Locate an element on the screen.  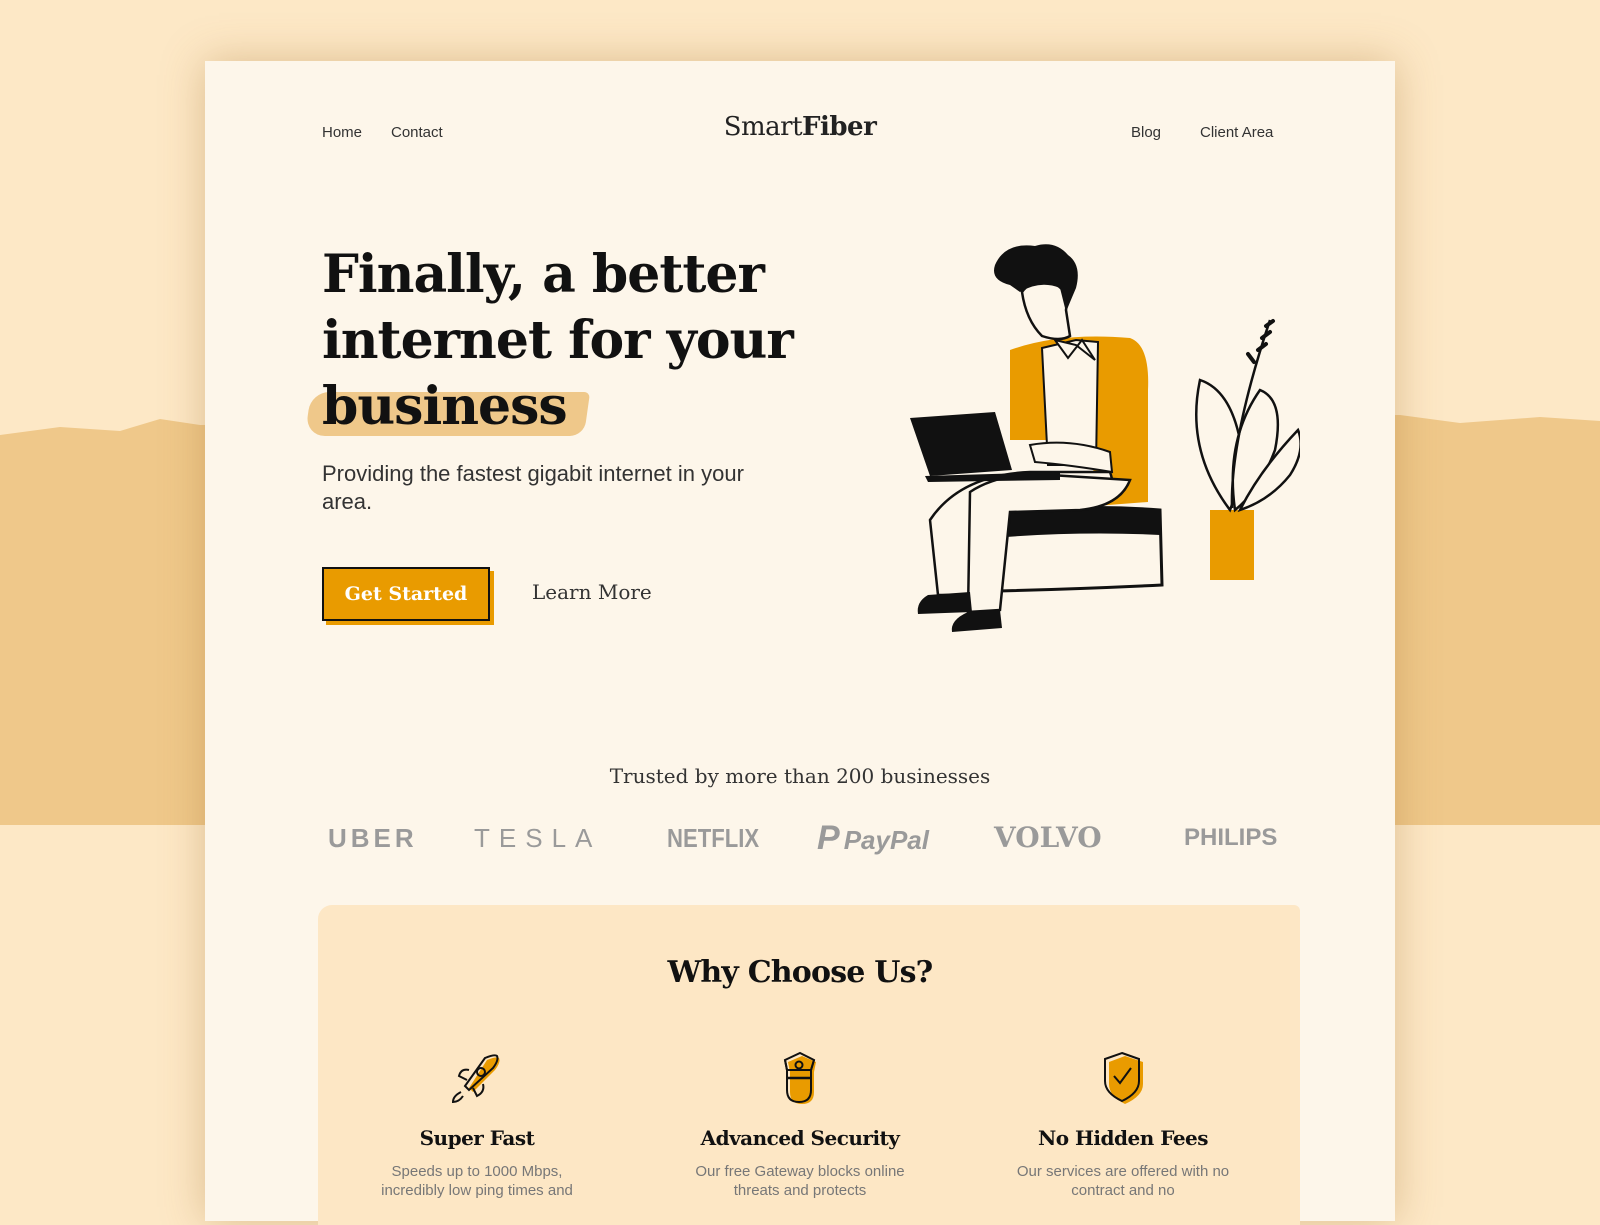
logo-bold: Fiber is located at coordinates (839, 127).